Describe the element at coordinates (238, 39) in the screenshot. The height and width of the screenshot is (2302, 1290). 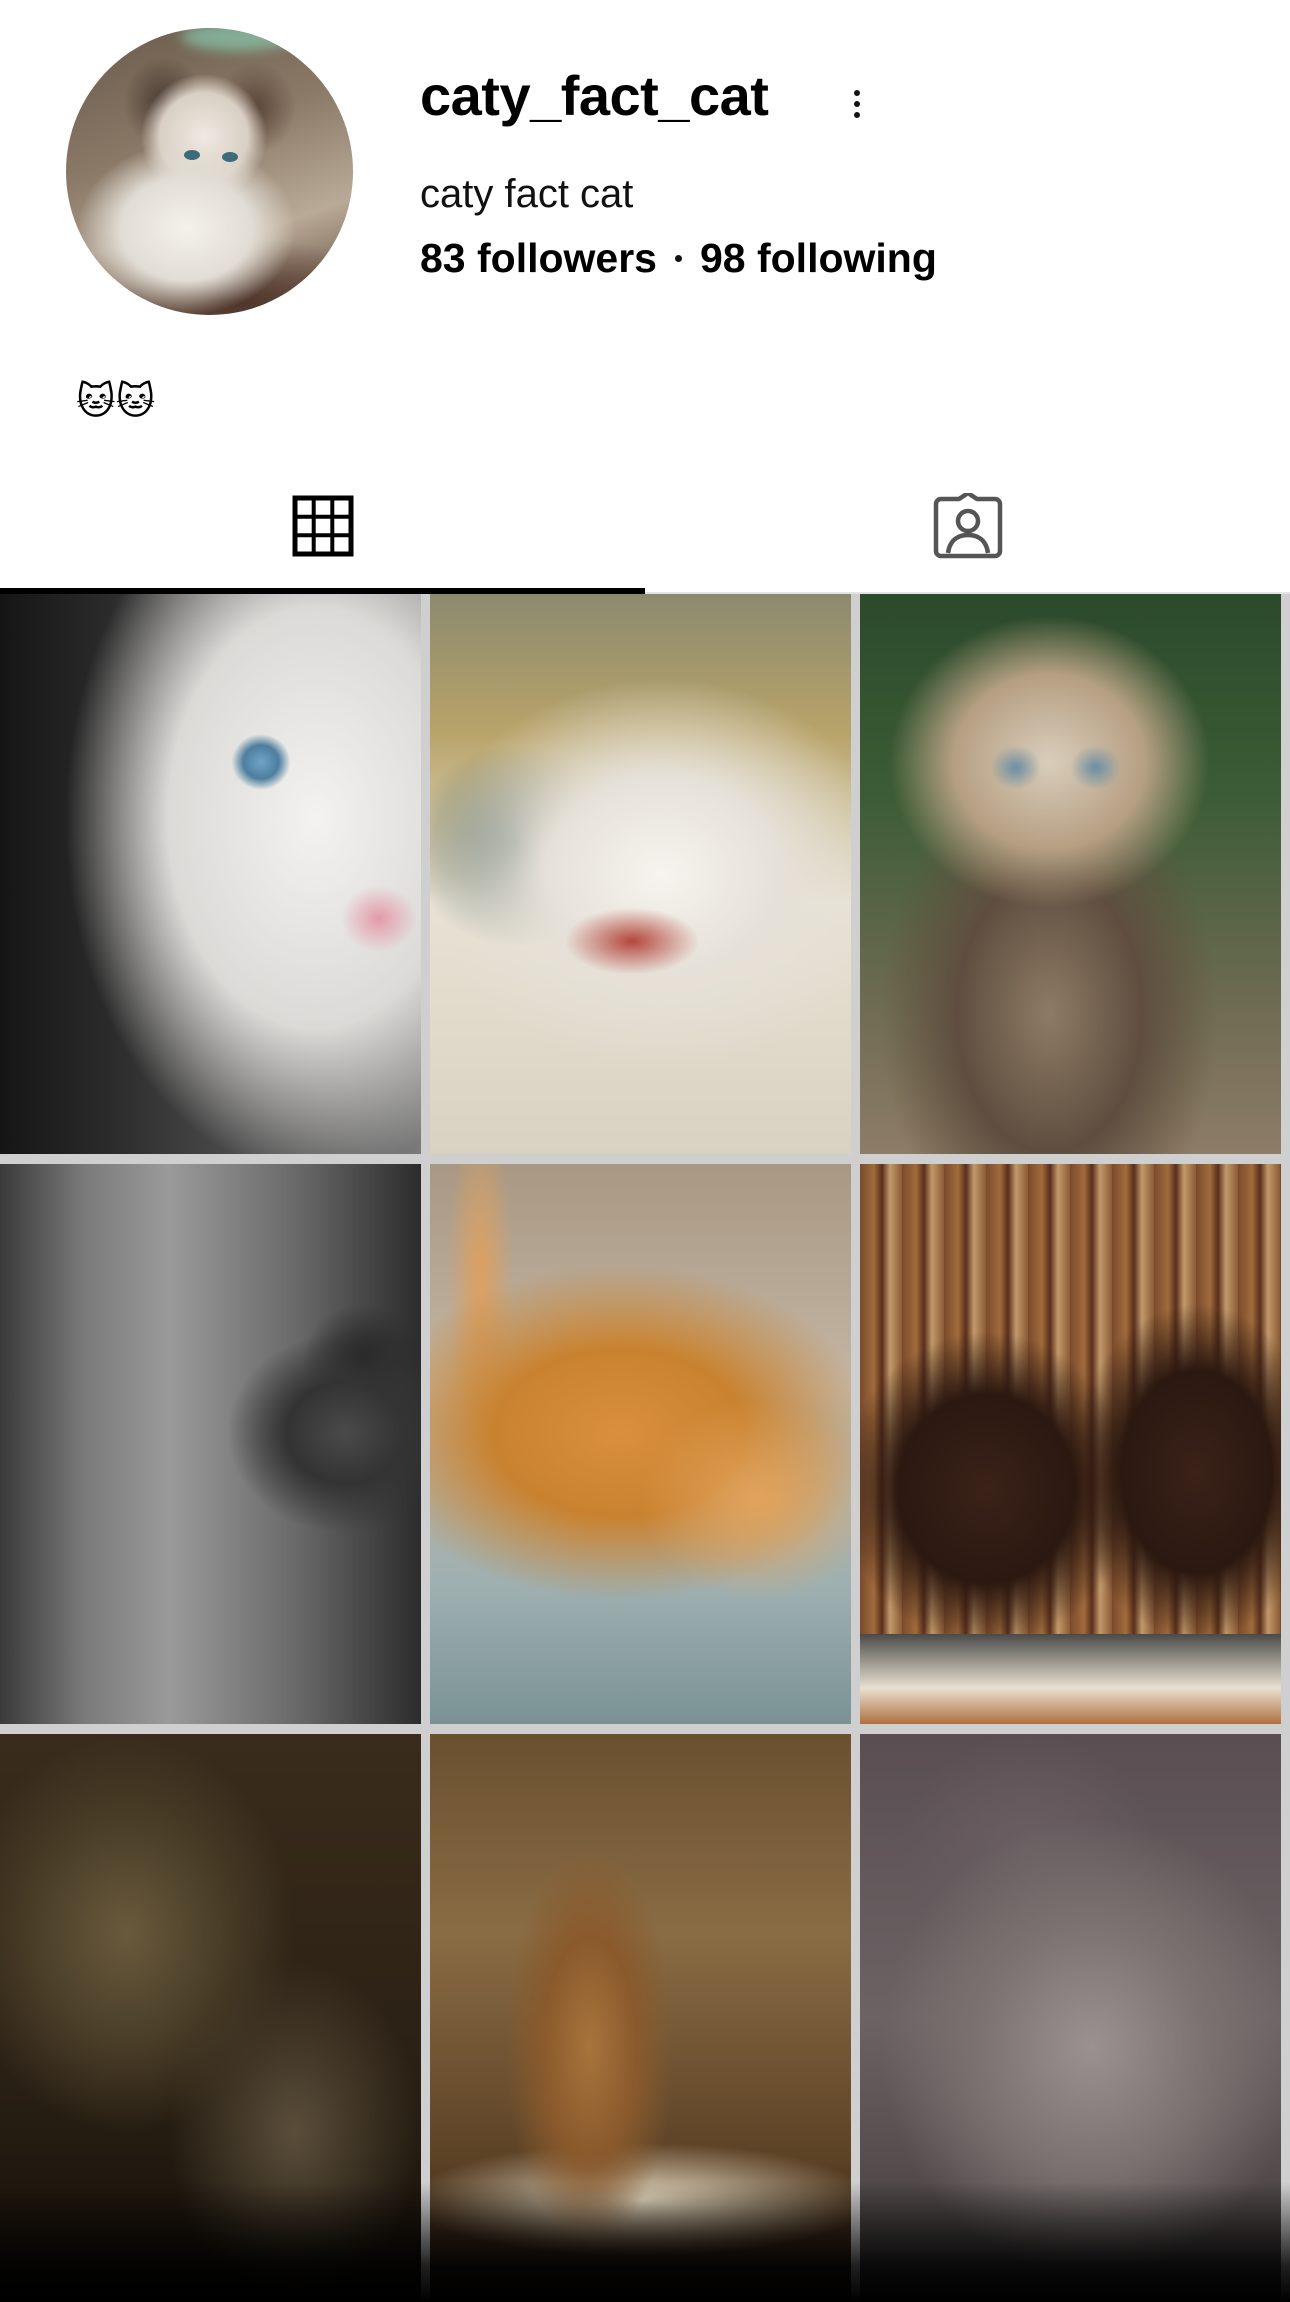
I see `avatar-highlight` at that location.